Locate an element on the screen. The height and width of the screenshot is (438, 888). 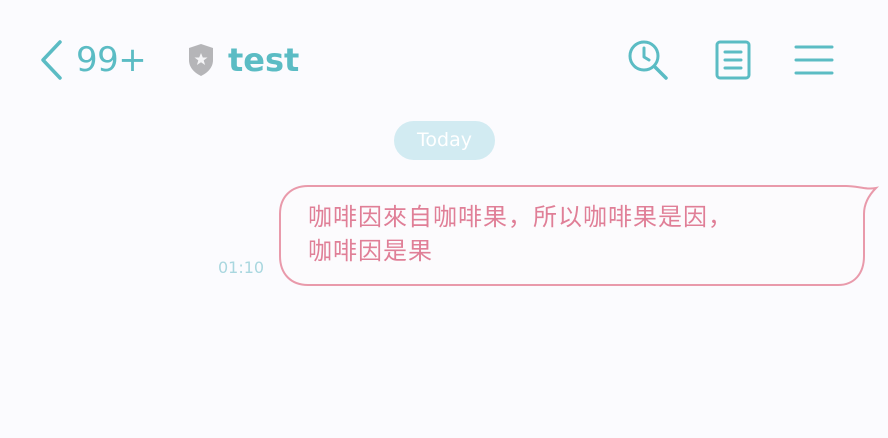
chevron-left-icon is located at coordinates (51, 60).